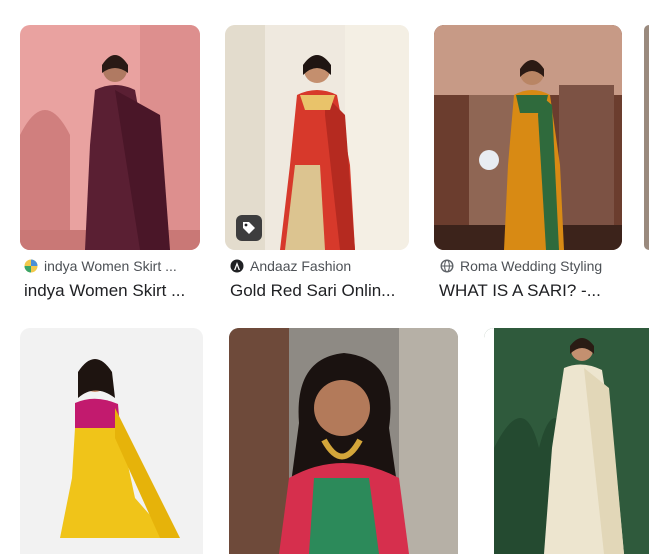  I want to click on product-tag-badge, so click(249, 228).